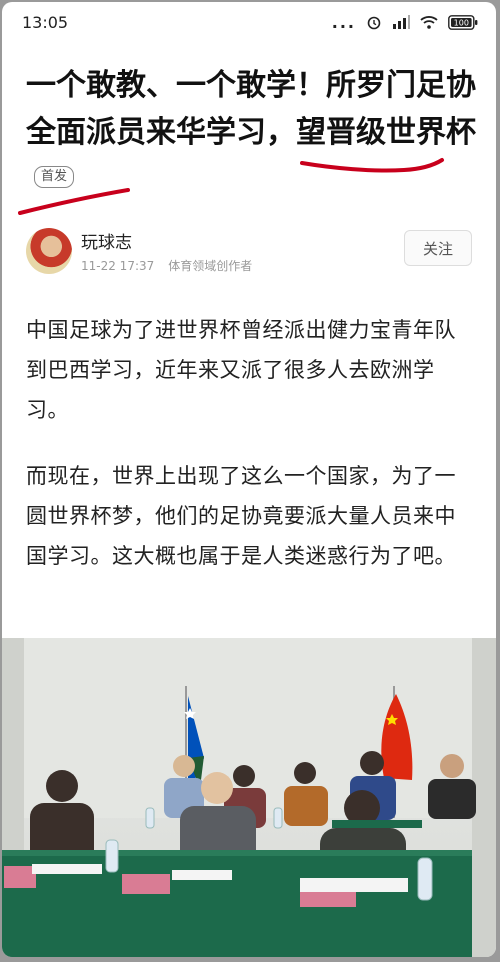 This screenshot has width=500, height=962. What do you see at coordinates (166, 265) in the screenshot?
I see `author-meta: 11-22 17:37 体育领域创作者` at bounding box center [166, 265].